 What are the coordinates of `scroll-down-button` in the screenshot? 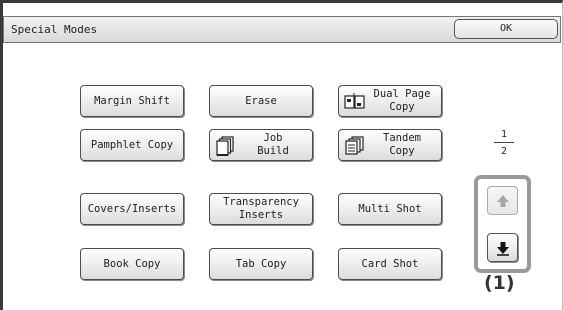 It's located at (502, 247).